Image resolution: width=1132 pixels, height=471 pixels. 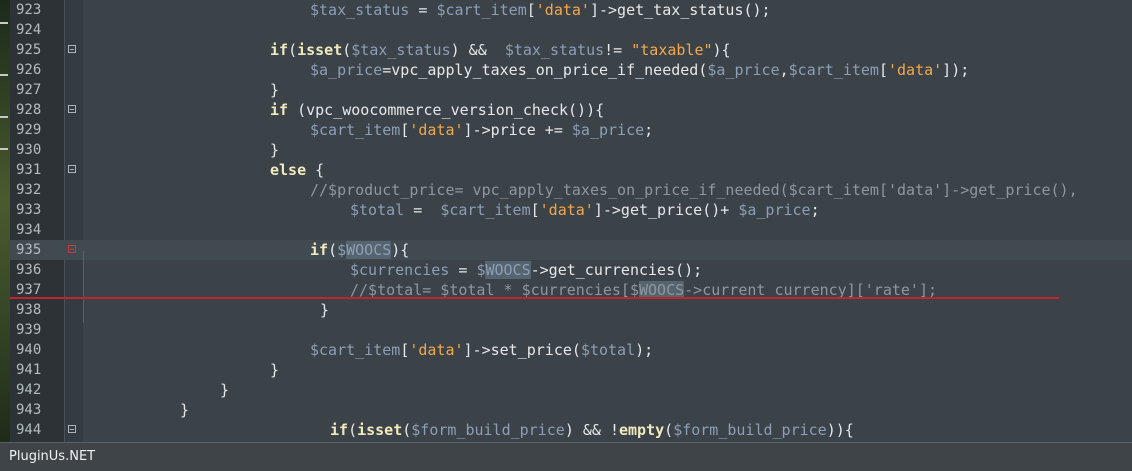 I want to click on code-token: WOOCS, so click(x=508, y=270).